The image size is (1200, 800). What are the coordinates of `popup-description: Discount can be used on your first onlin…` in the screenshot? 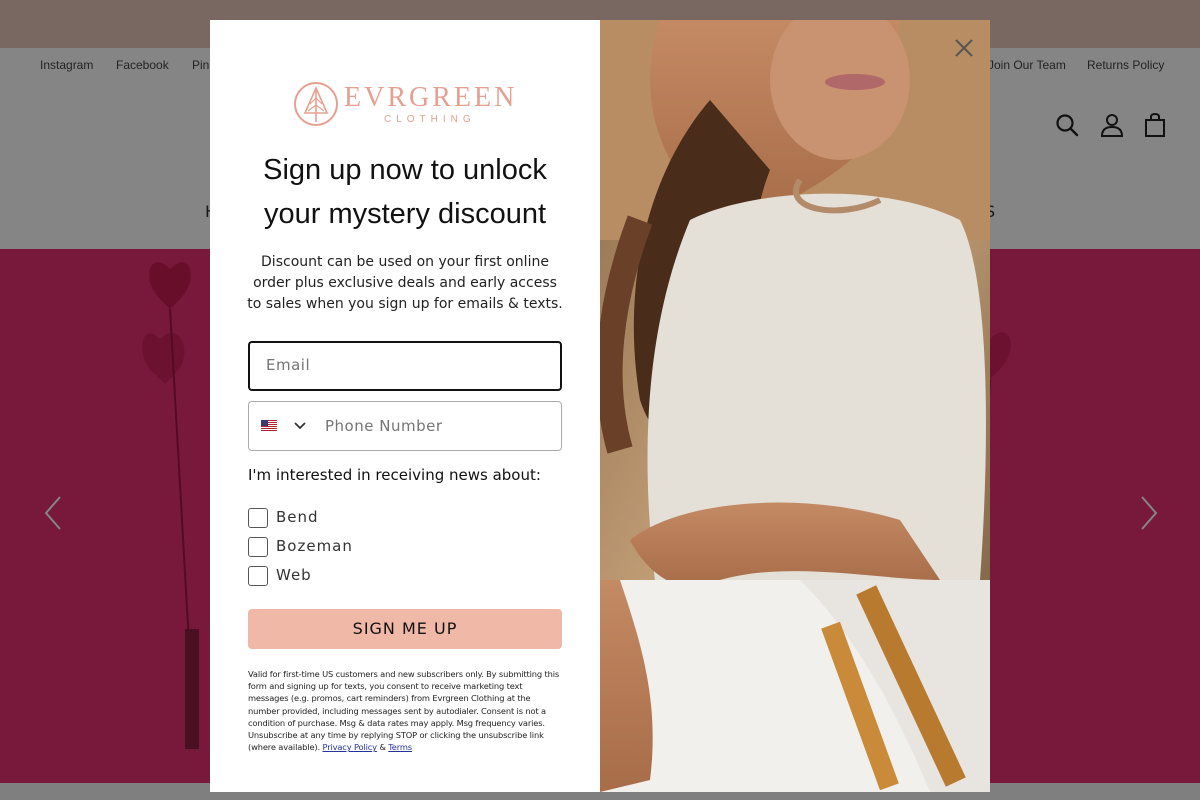 It's located at (405, 283).